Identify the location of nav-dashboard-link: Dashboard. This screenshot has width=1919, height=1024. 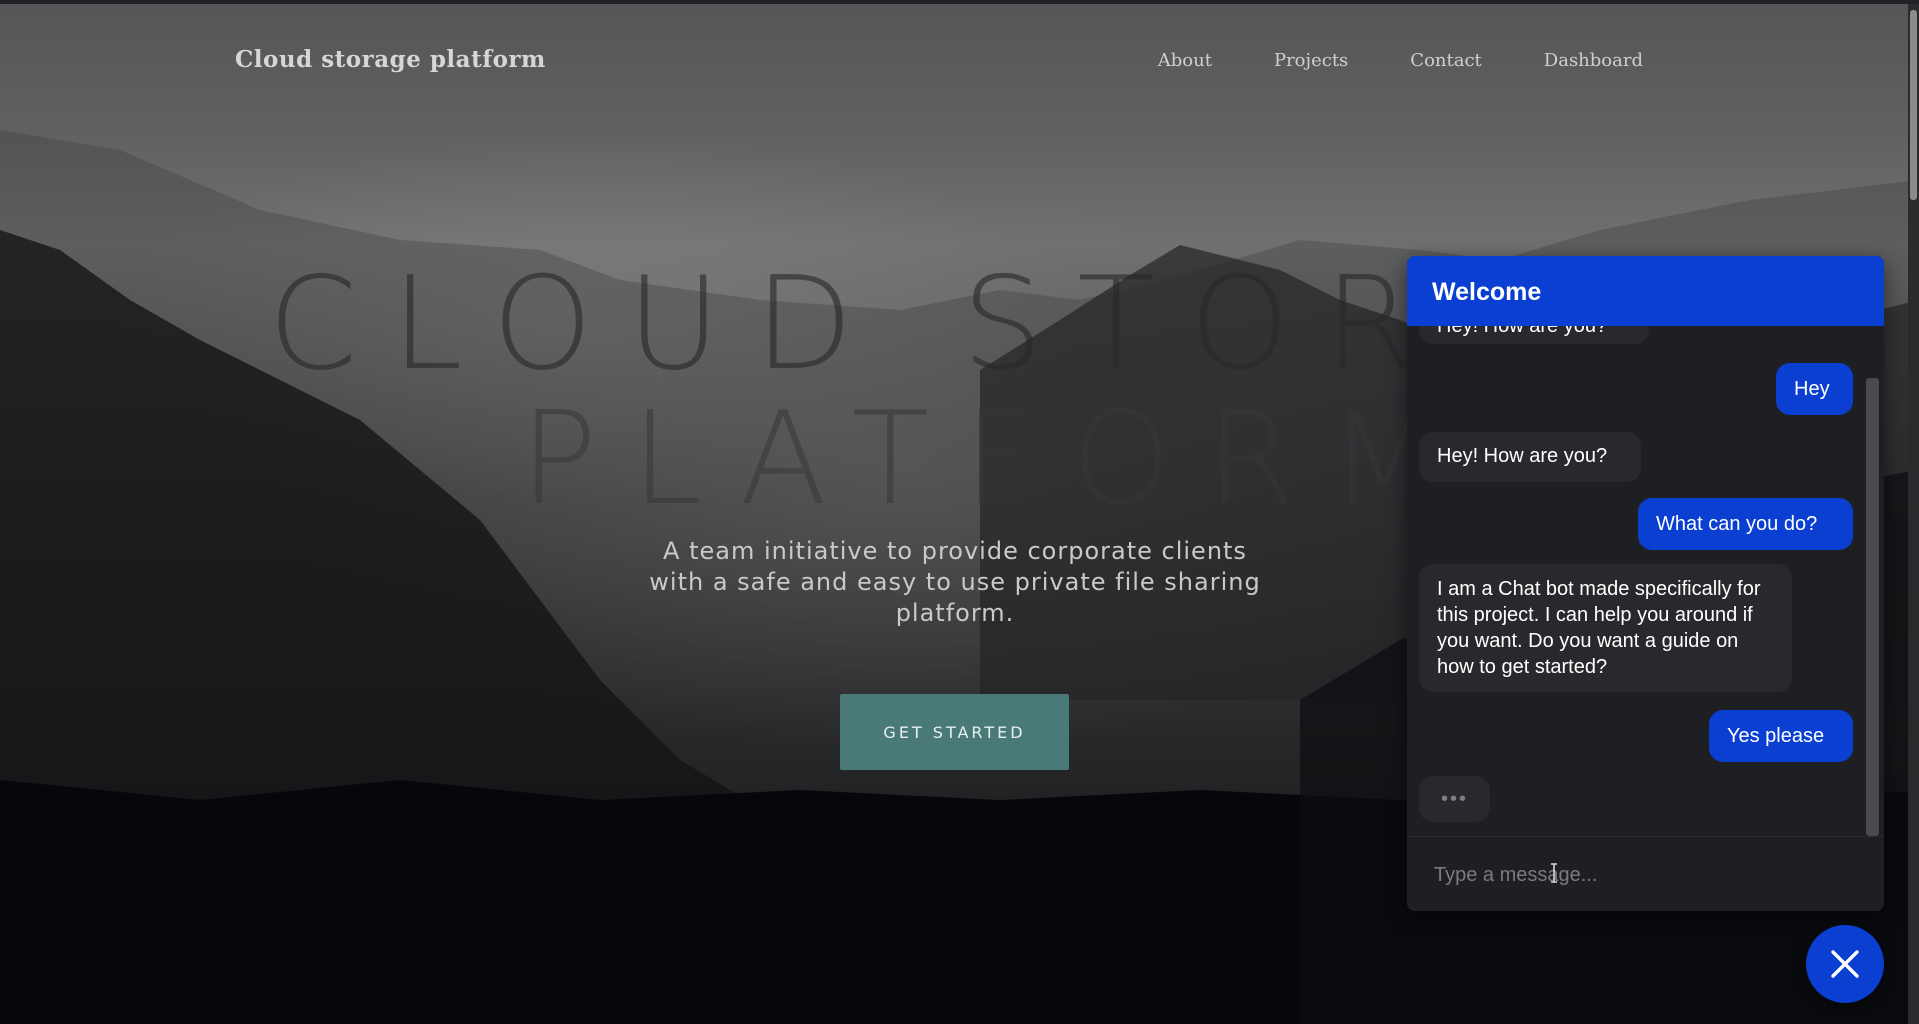
(1593, 60).